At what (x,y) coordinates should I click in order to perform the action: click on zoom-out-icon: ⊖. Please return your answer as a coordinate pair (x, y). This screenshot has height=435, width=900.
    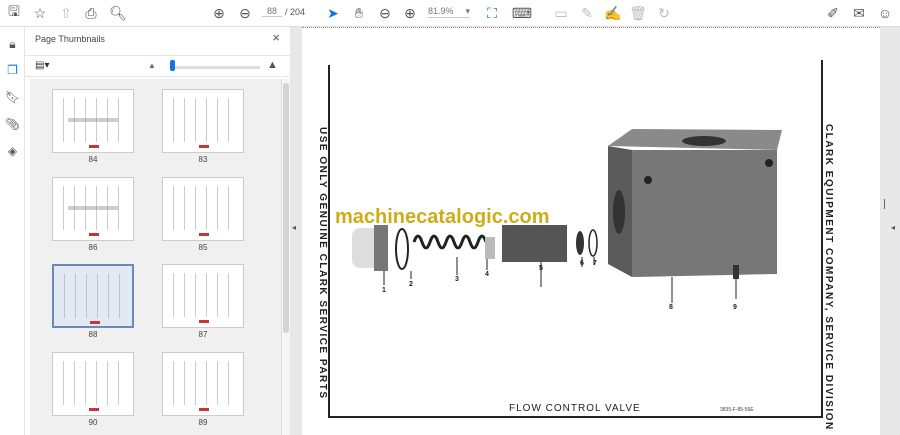
    Looking at the image, I should click on (385, 13).